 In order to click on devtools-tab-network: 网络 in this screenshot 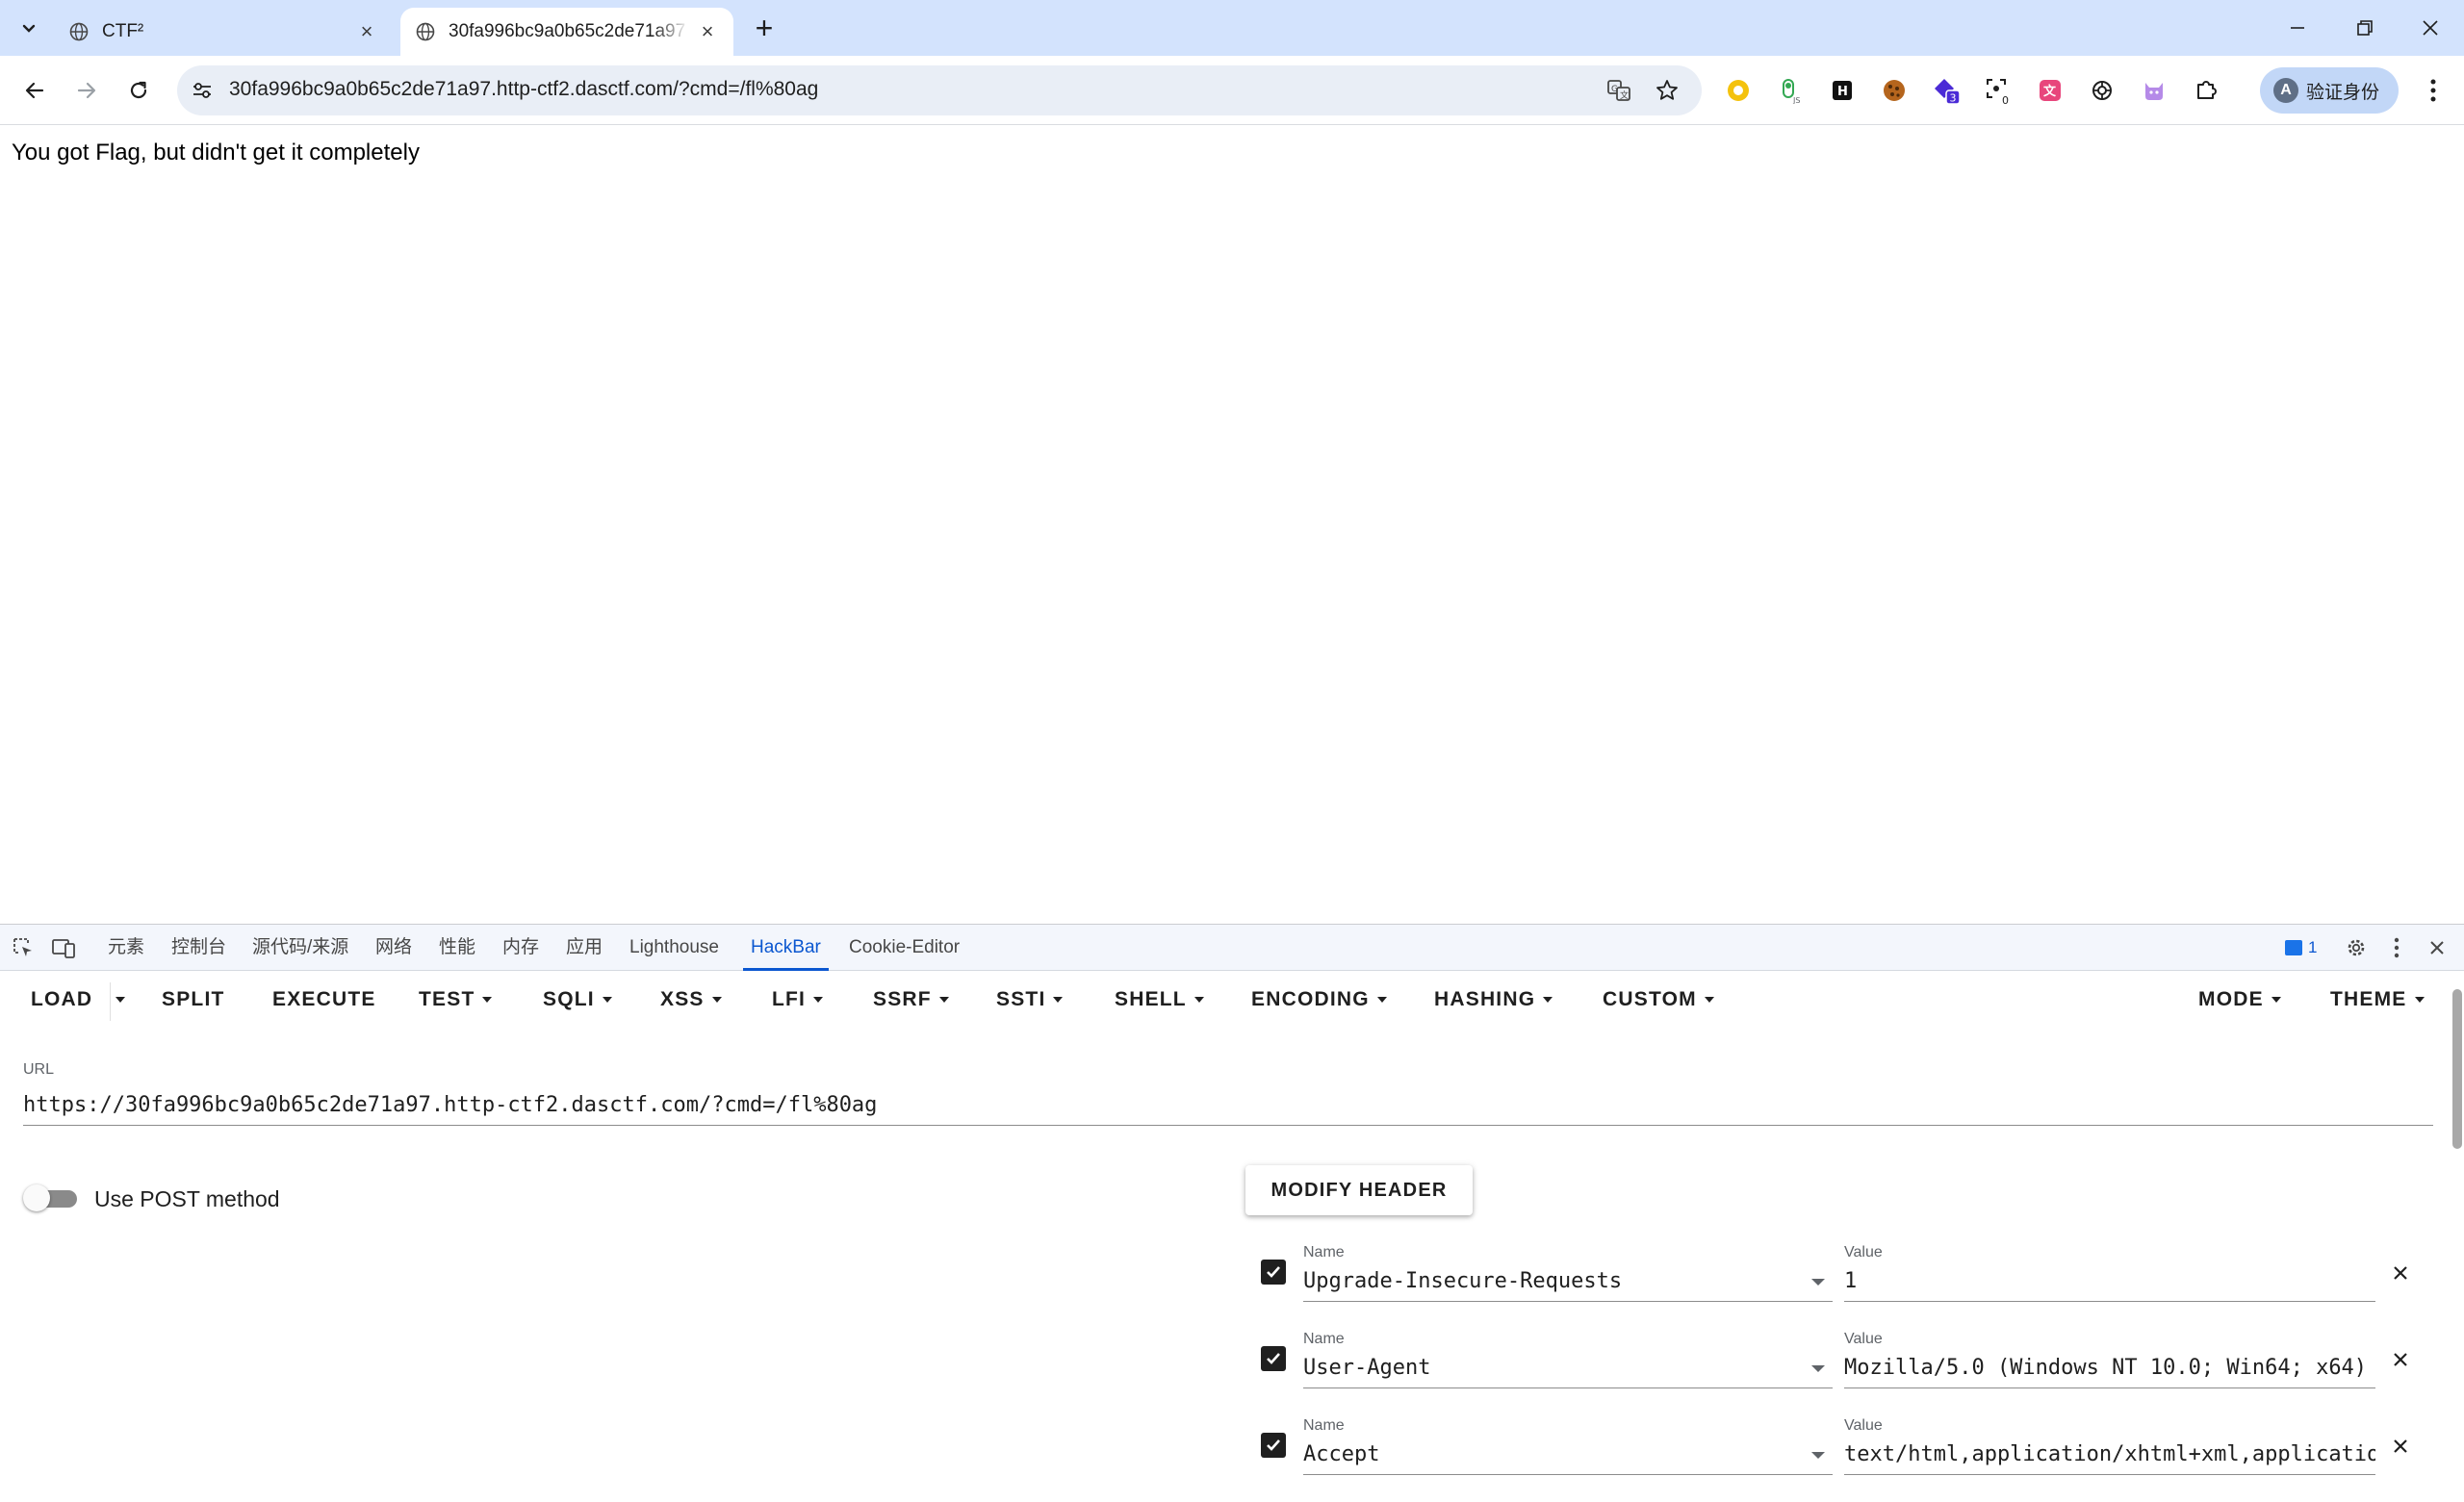, I will do `click(393, 948)`.